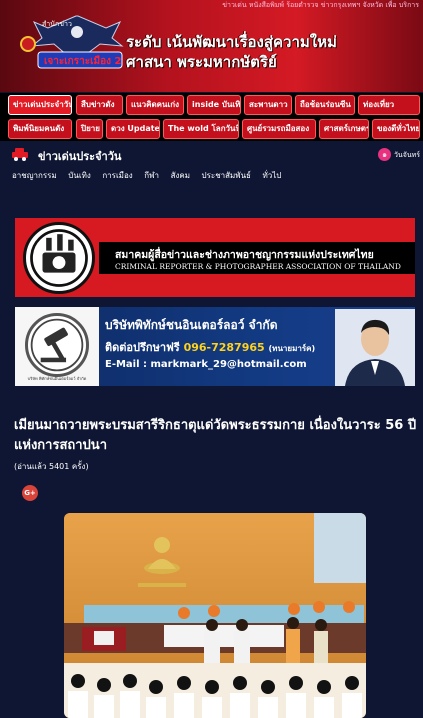 The width and height of the screenshot is (423, 718). What do you see at coordinates (57, 378) in the screenshot?
I see `law-firm-logo-caption: บริษัท พิทักษ์ชนอินเตอร์ลอว์ จำกัด` at bounding box center [57, 378].